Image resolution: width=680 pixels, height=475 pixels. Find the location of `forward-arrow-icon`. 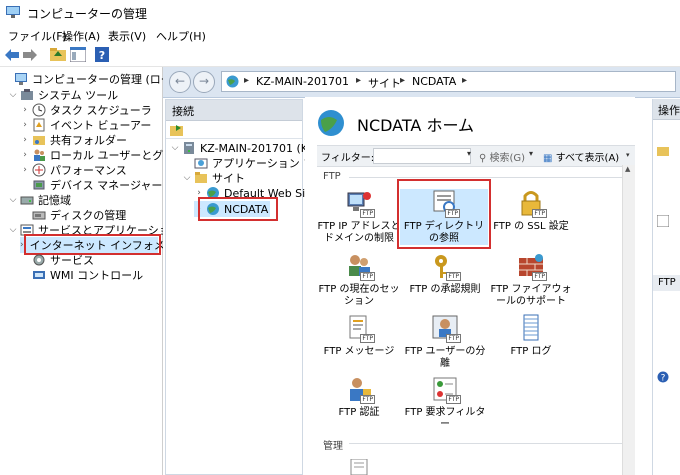

forward-arrow-icon is located at coordinates (30, 55).